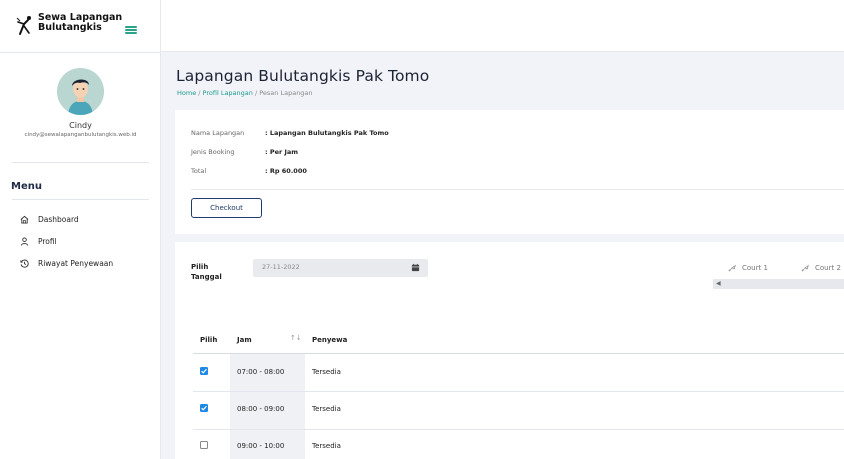 The height and width of the screenshot is (459, 844). Describe the element at coordinates (244, 340) in the screenshot. I see `column-header-jam: Jam` at that location.